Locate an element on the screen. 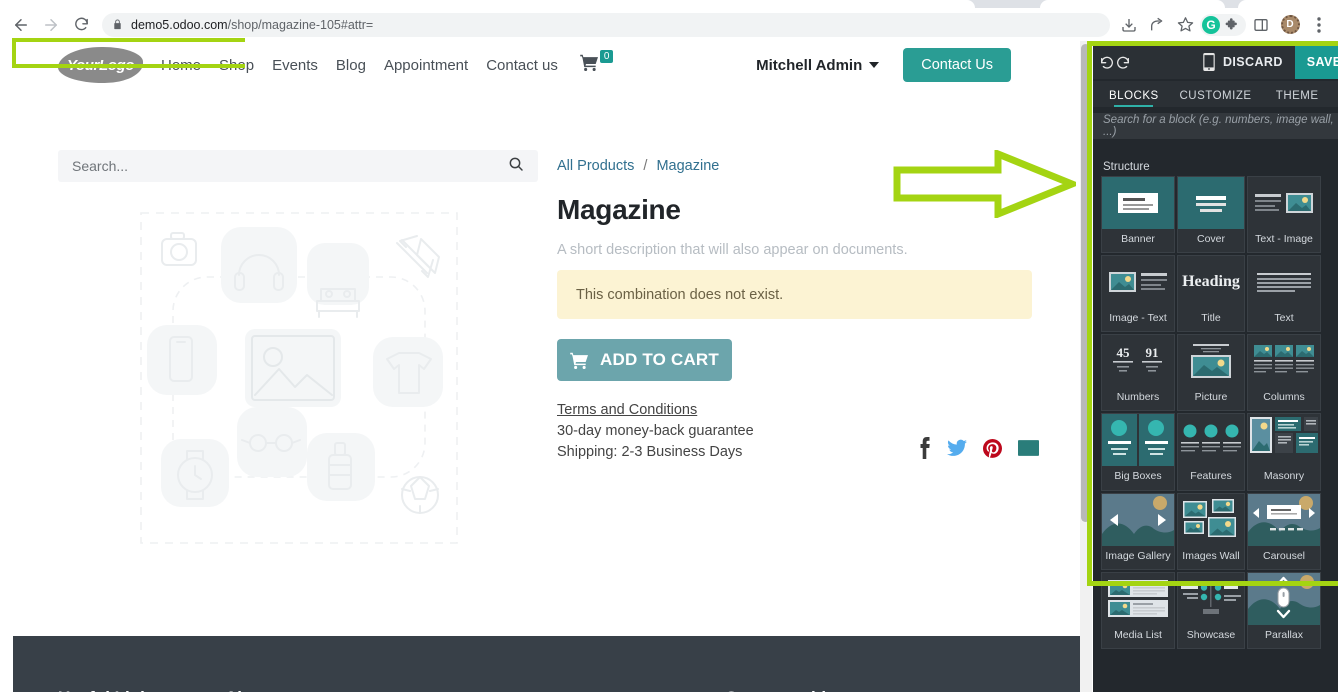 The height and width of the screenshot is (692, 1338). reload-icon is located at coordinates (81, 25).